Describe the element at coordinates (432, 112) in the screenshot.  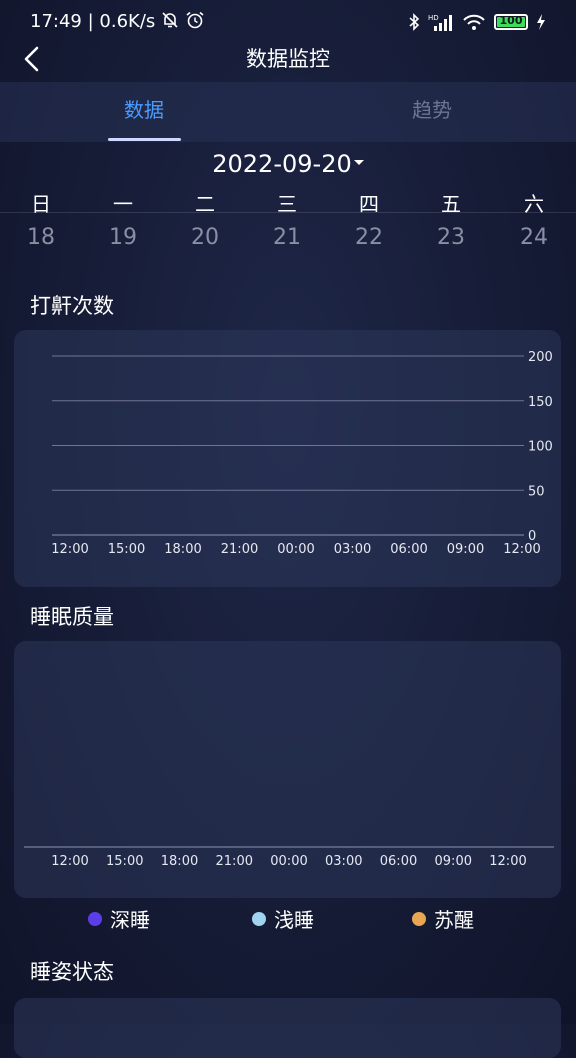
I see `tab-trend: 趋势` at that location.